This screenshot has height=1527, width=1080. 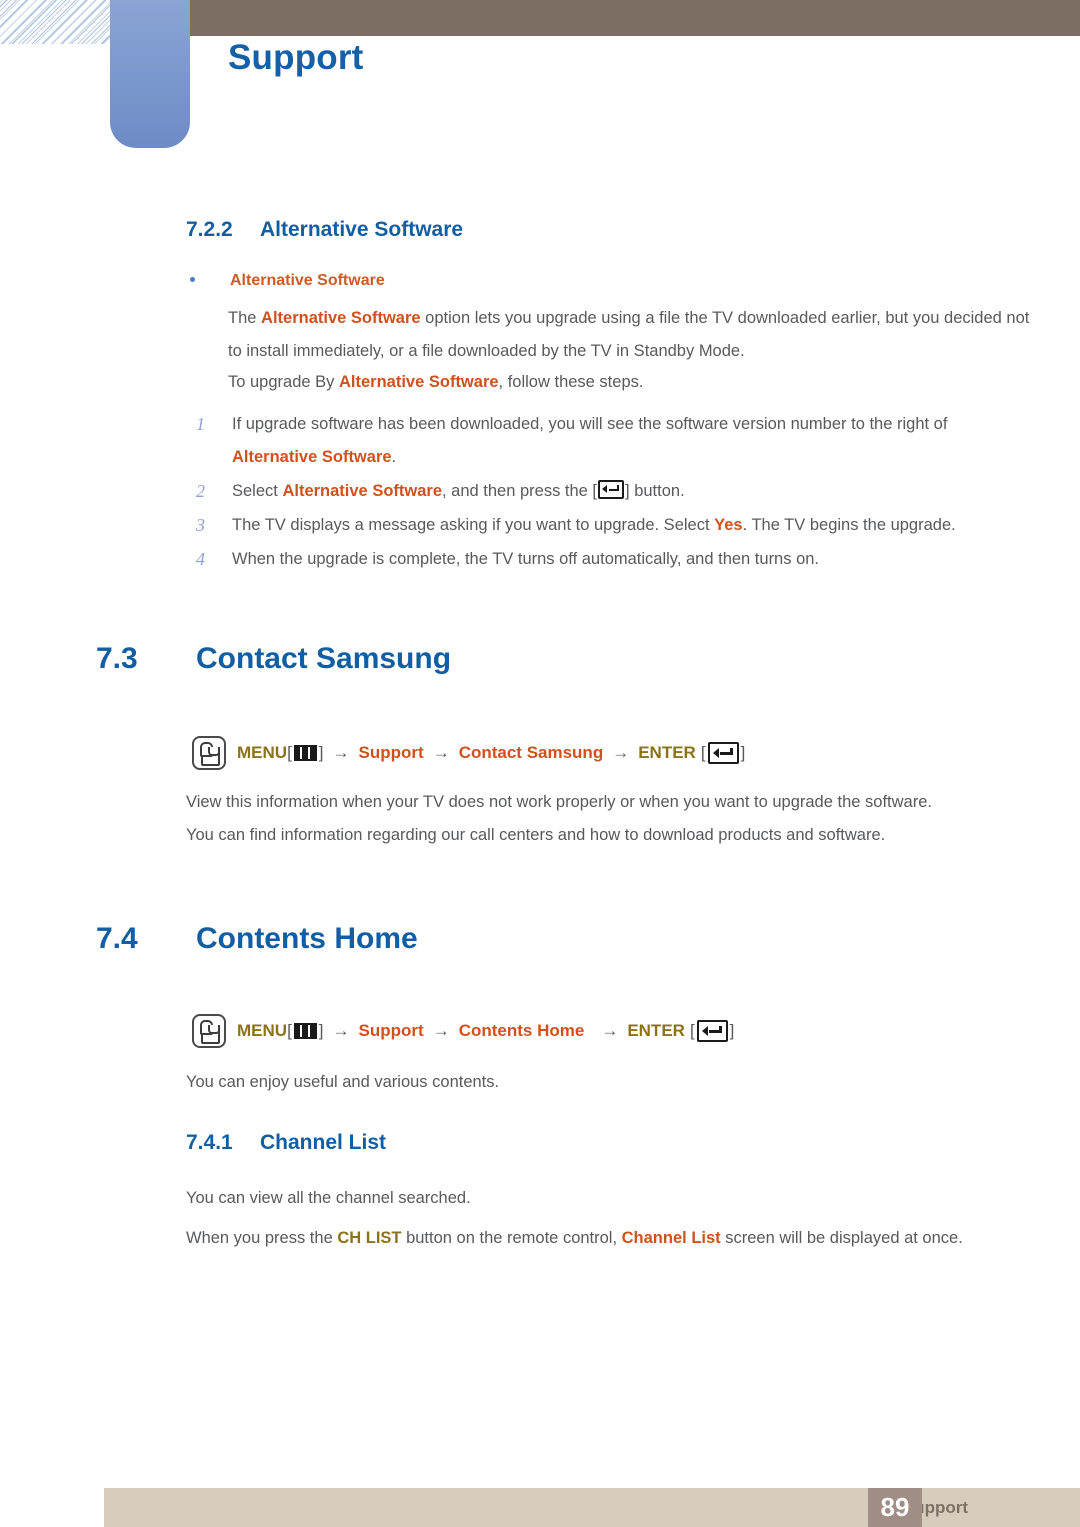 I want to click on heading-7-4-number: 7.4, so click(x=117, y=938).